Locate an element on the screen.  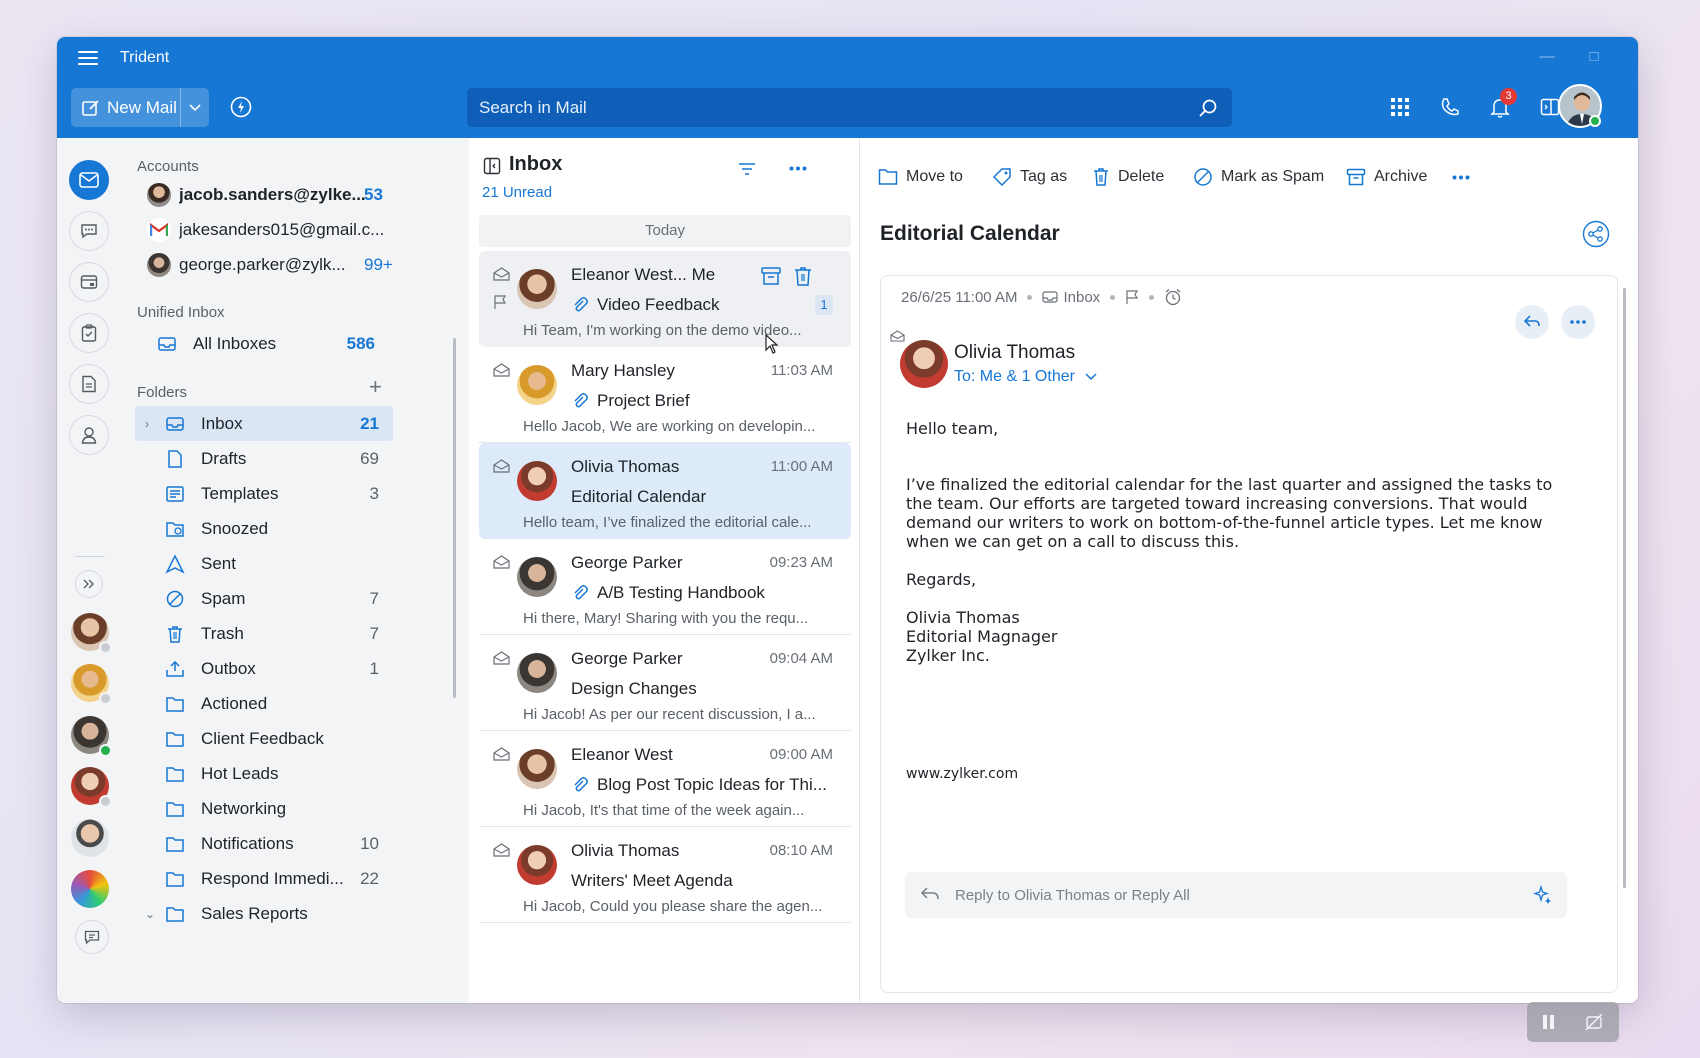
account-item: george.parker@zylk... 99+ is located at coordinates (270, 265).